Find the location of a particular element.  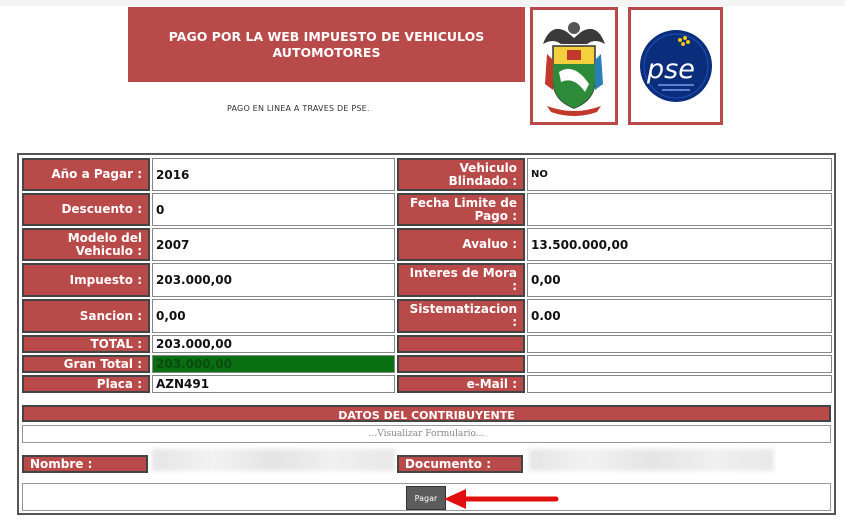

documento-value-redacted is located at coordinates (651, 460).